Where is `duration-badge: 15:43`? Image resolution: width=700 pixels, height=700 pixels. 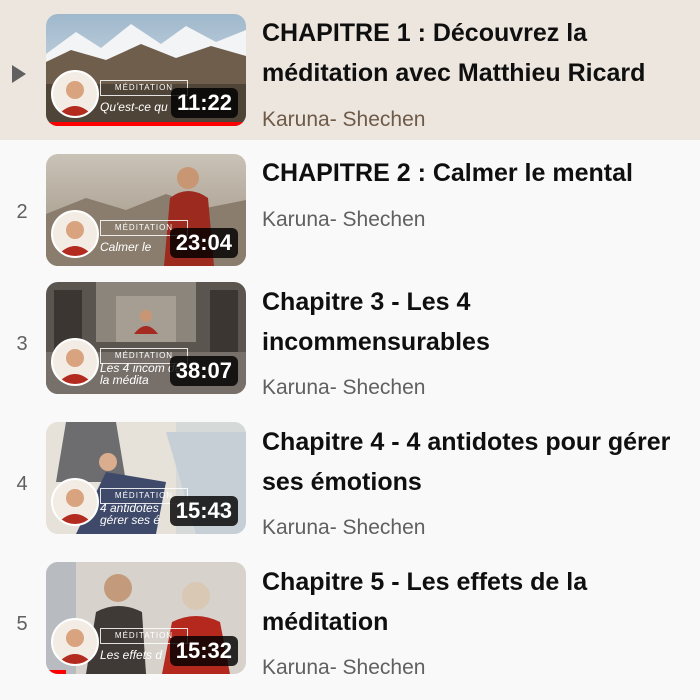
duration-badge: 15:43 is located at coordinates (203, 511).